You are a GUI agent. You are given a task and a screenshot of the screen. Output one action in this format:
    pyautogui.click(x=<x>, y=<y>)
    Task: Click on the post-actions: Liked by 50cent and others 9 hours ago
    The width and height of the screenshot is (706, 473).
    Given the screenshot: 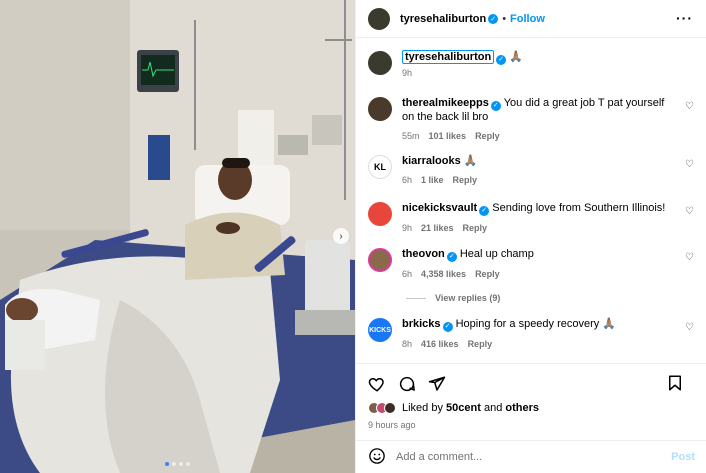 What is the action you would take?
    pyautogui.click(x=531, y=401)
    